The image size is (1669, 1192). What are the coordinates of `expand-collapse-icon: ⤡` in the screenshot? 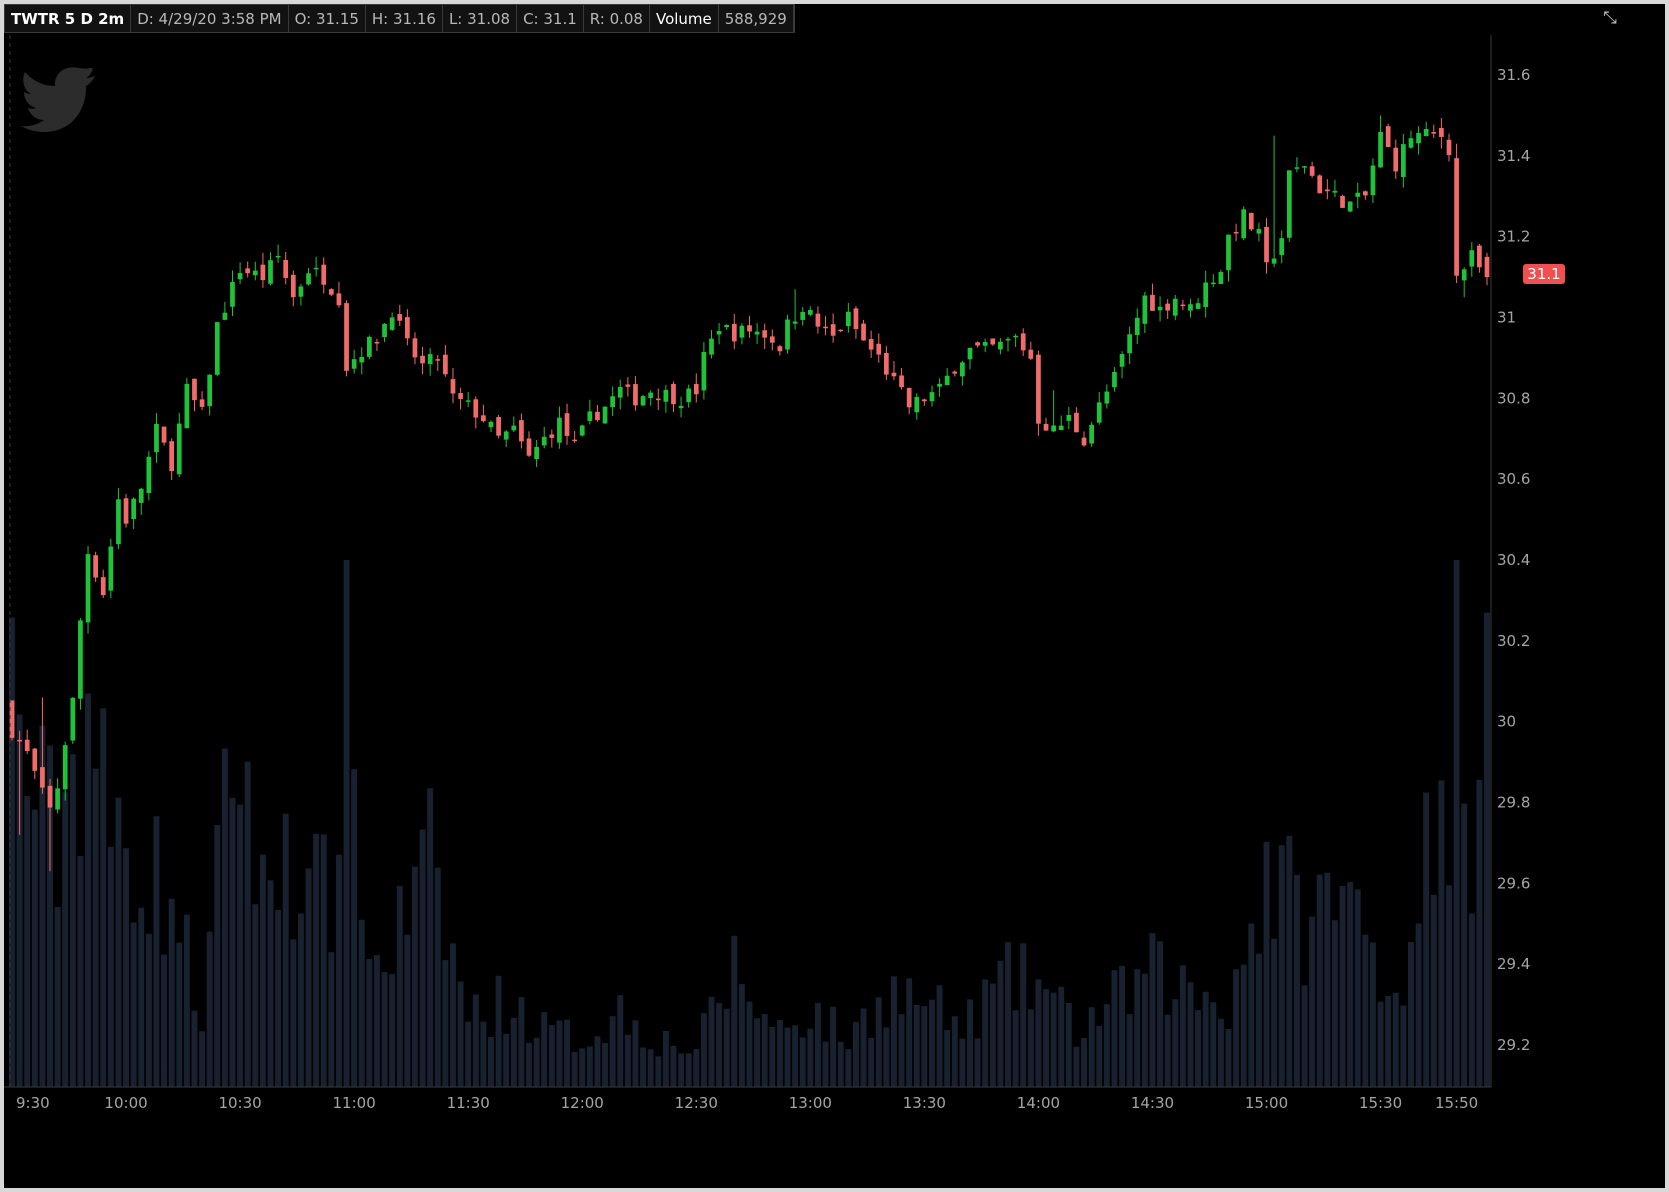 It's located at (1610, 18).